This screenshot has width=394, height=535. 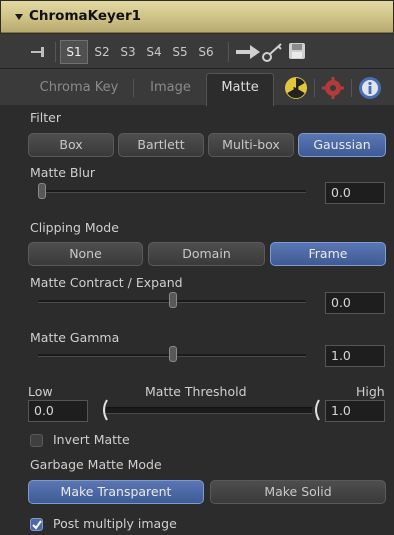 I want to click on version-s3-button: S3, so click(x=128, y=52).